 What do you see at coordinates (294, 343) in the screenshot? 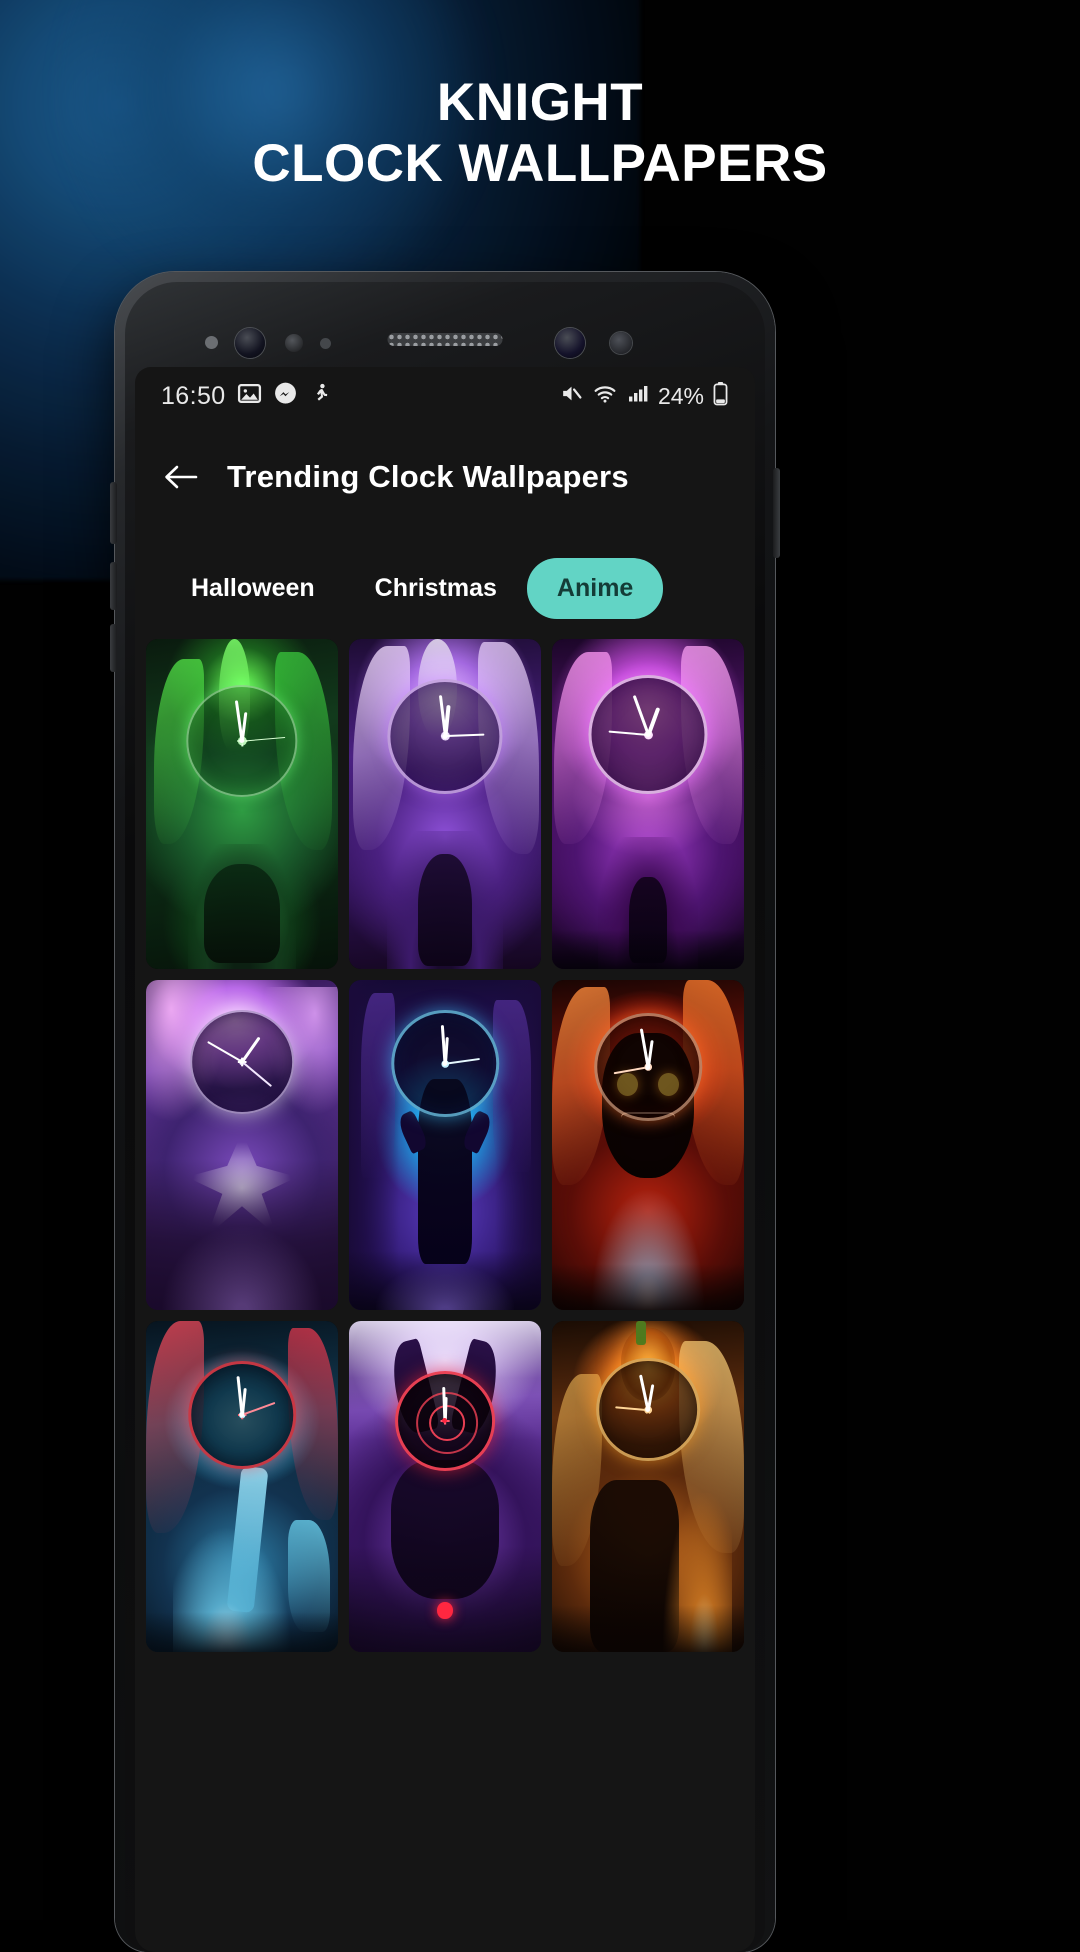
I see `proximity-sensor-icon` at bounding box center [294, 343].